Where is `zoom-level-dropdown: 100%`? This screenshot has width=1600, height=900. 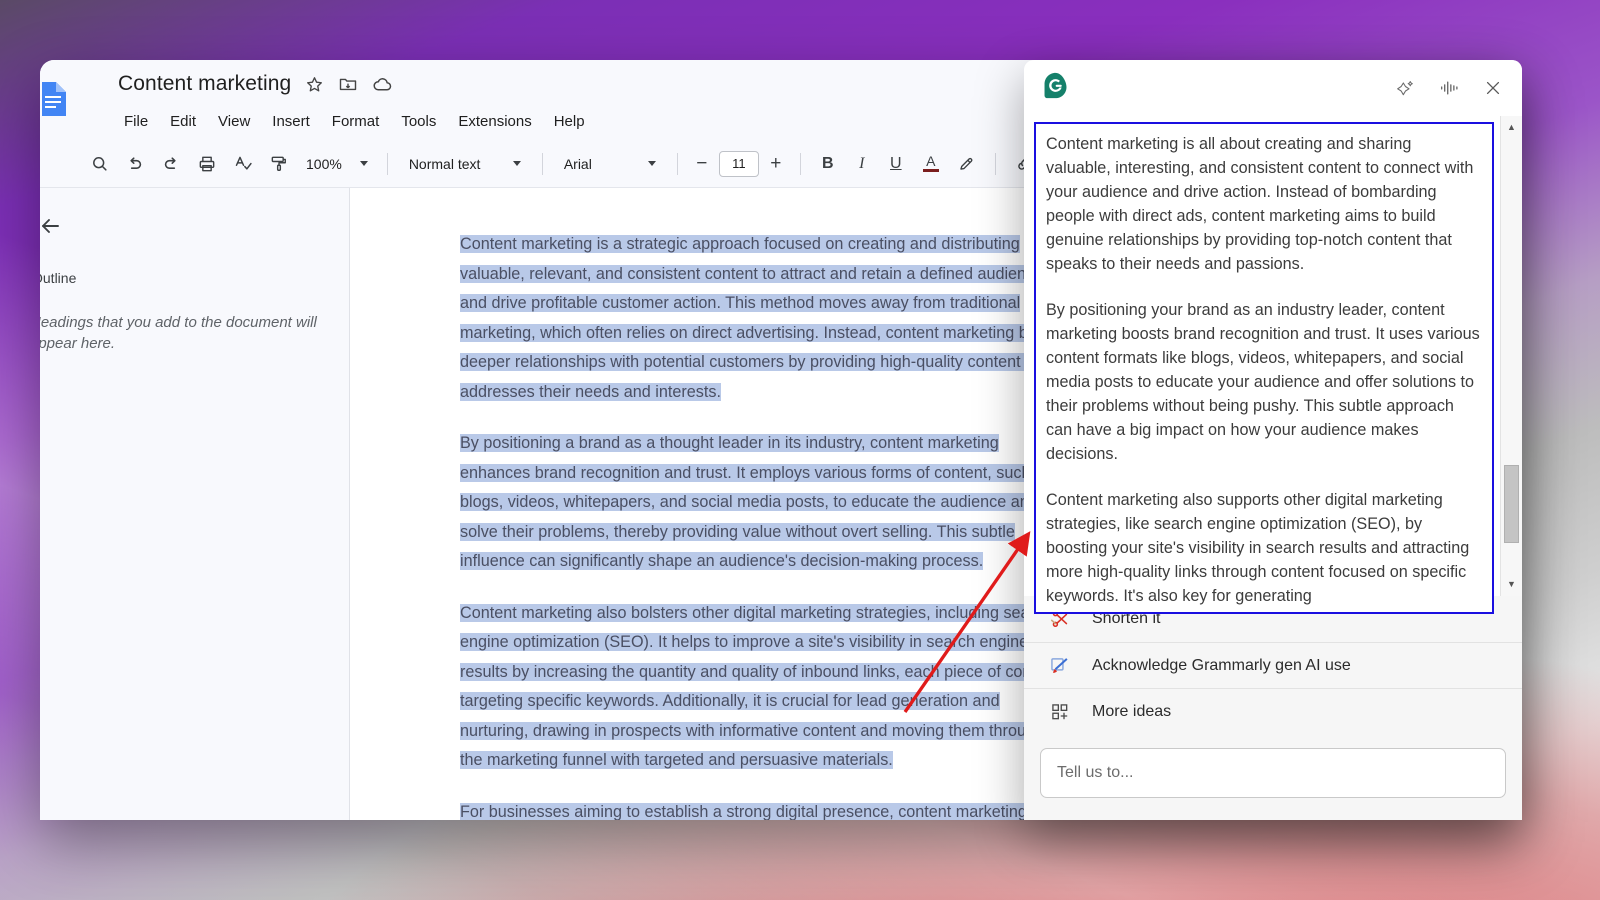 zoom-level-dropdown: 100% is located at coordinates (337, 164).